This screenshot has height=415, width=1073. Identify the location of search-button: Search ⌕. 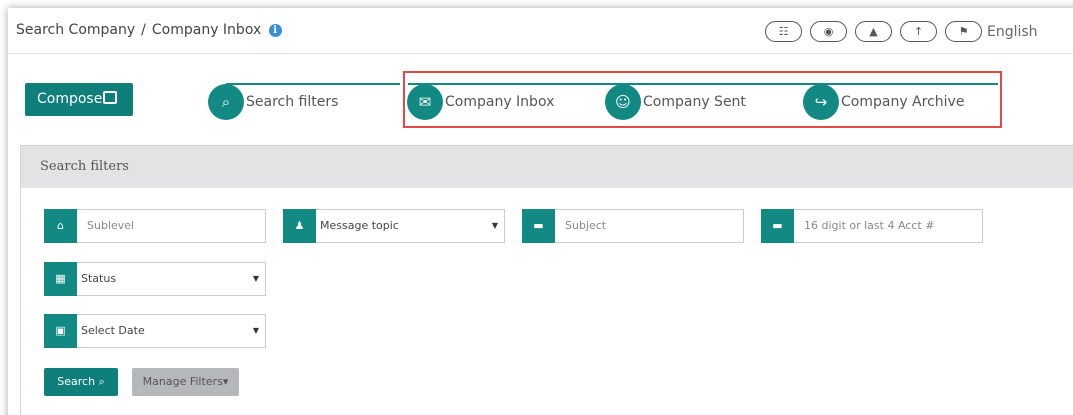
(81, 382).